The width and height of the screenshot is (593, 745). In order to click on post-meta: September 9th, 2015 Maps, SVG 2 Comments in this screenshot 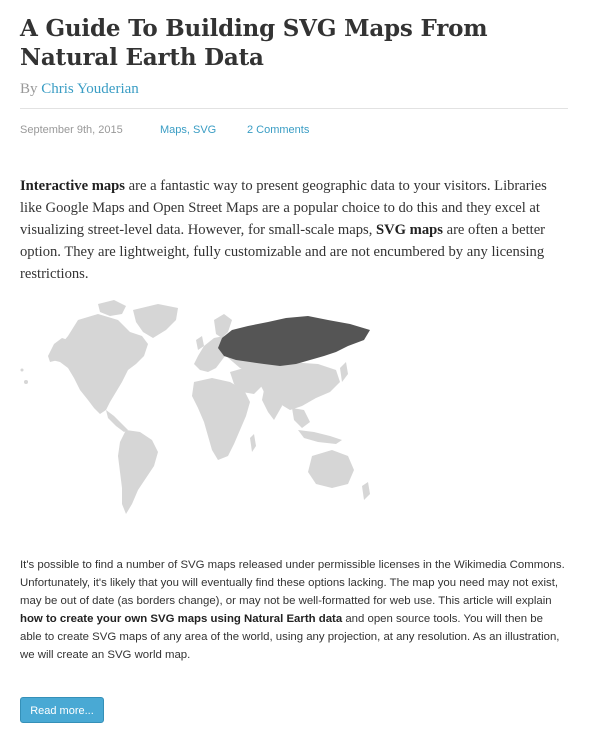, I will do `click(295, 131)`.